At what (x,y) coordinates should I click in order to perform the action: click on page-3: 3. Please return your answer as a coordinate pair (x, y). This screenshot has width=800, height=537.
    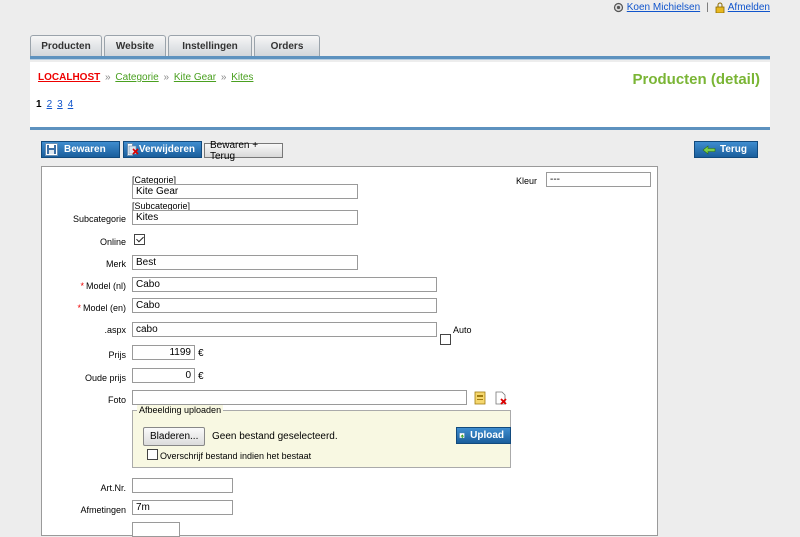
    Looking at the image, I should click on (60, 104).